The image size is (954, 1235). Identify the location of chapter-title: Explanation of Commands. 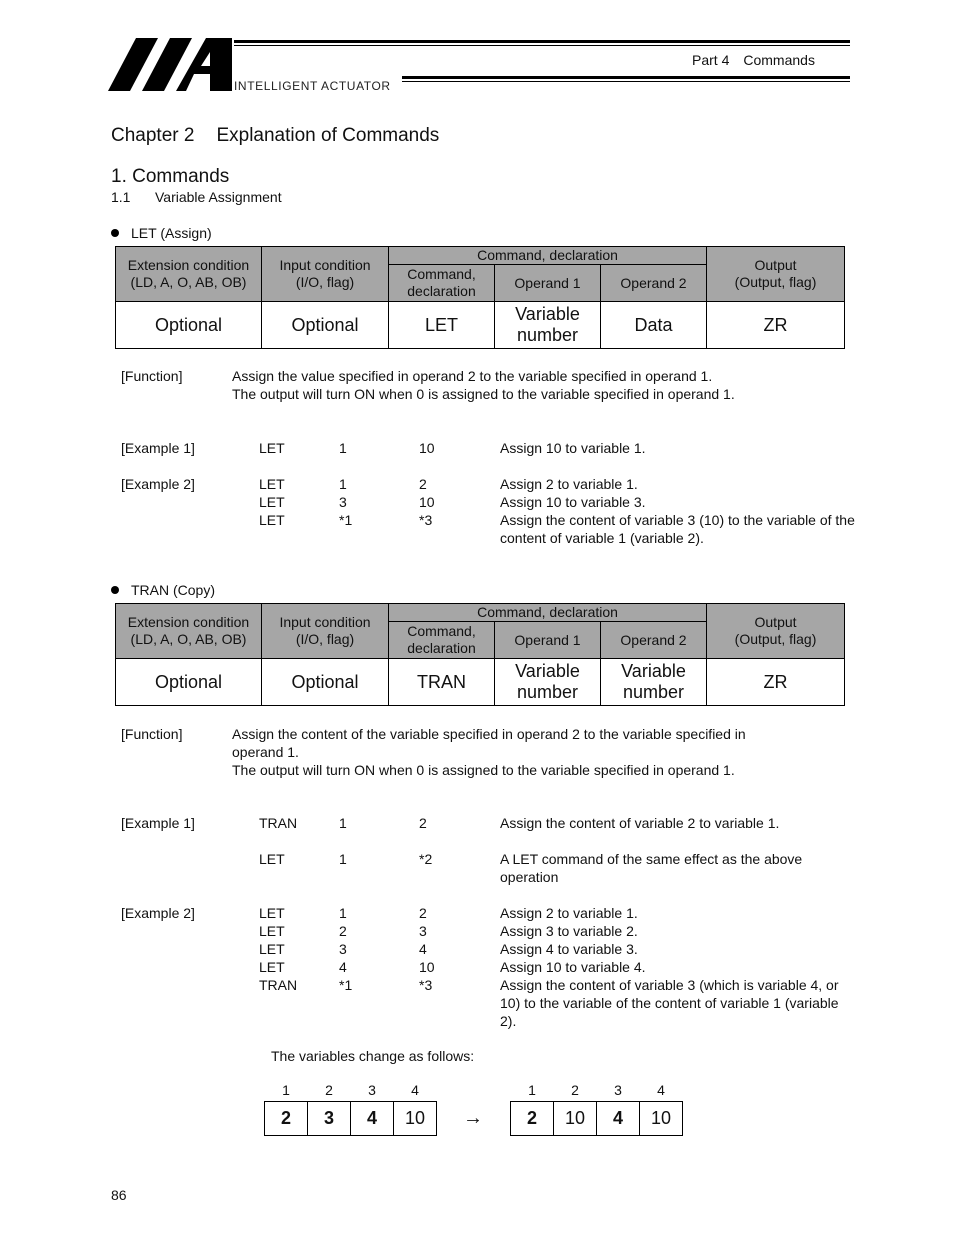
(328, 135).